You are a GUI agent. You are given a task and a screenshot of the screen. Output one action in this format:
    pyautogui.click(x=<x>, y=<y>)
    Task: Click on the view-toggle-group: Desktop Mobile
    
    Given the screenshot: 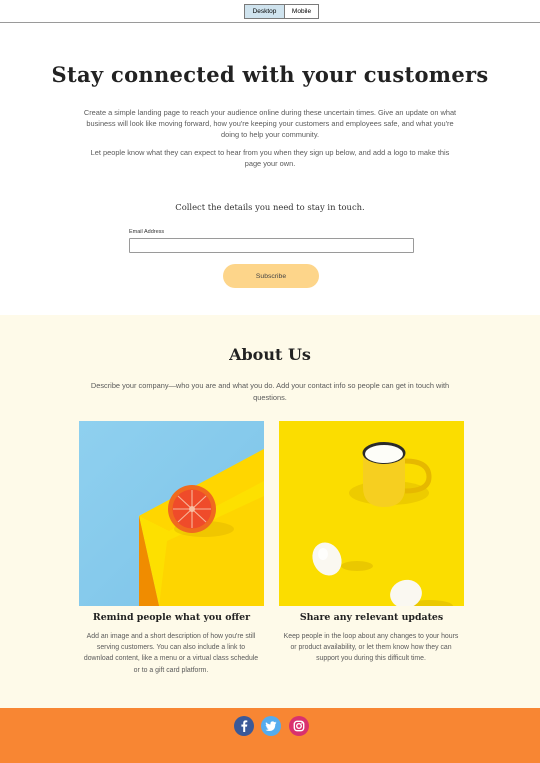 What is the action you would take?
    pyautogui.click(x=281, y=11)
    